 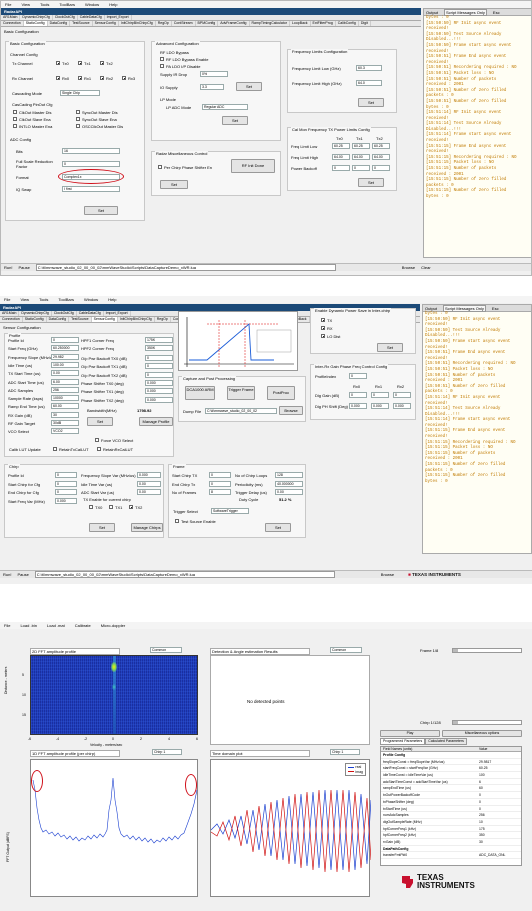 I want to click on rx3-checkbox, so click(x=124, y=78).